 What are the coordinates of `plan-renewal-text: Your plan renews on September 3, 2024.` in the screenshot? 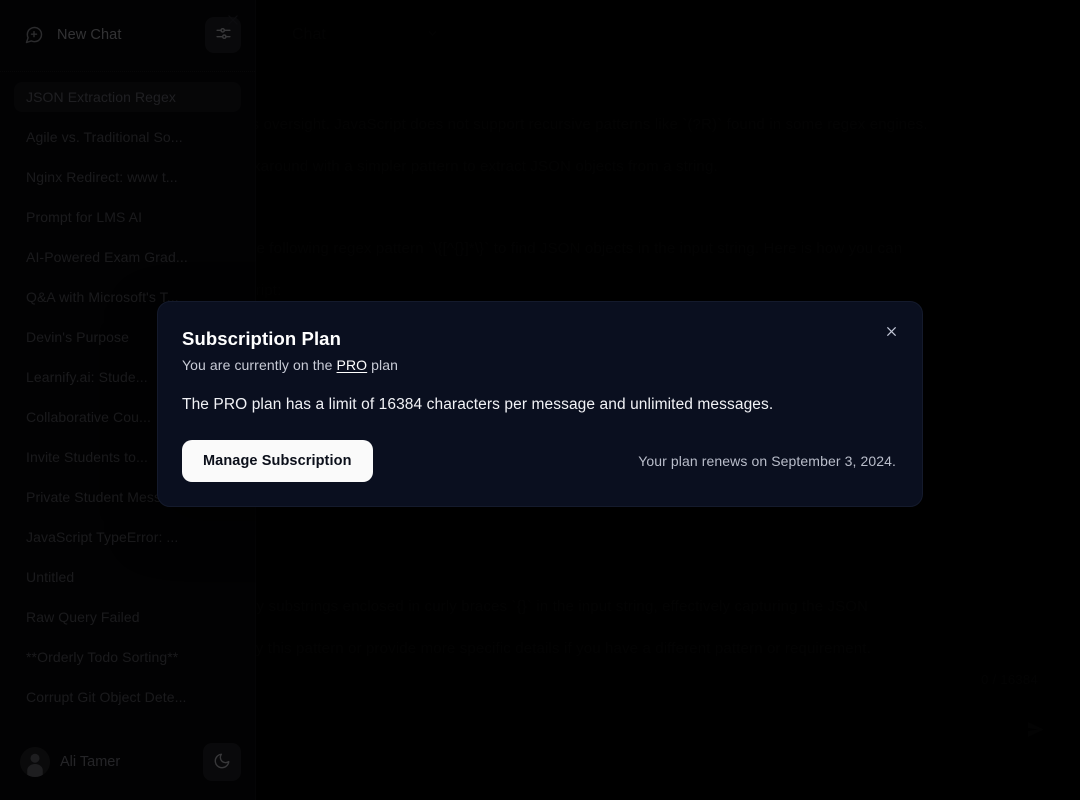 It's located at (767, 461).